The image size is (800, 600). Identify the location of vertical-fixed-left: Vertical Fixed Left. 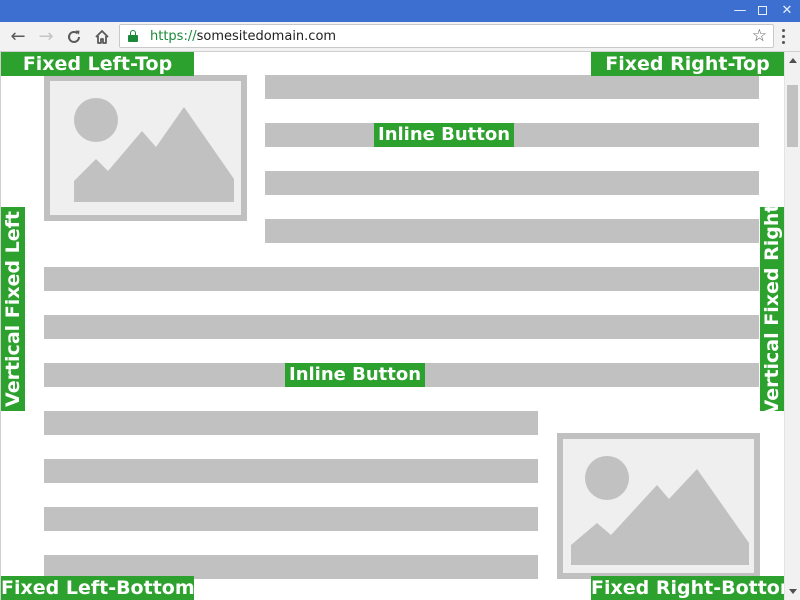
(13, 309).